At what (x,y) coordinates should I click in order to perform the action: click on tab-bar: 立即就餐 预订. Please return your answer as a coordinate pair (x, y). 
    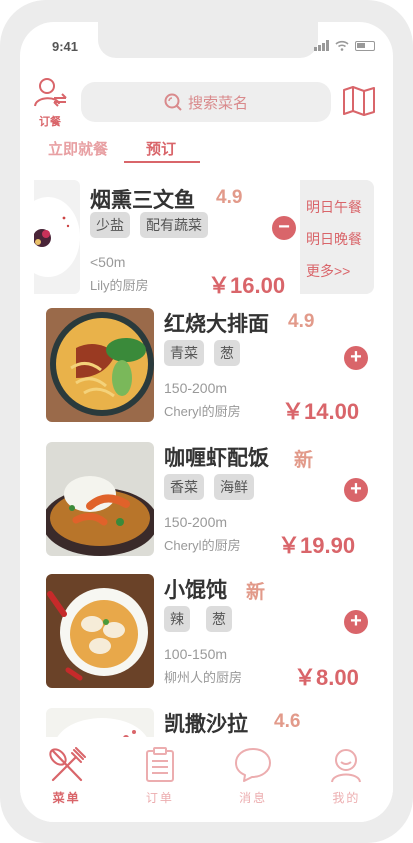
    Looking at the image, I should click on (112, 150).